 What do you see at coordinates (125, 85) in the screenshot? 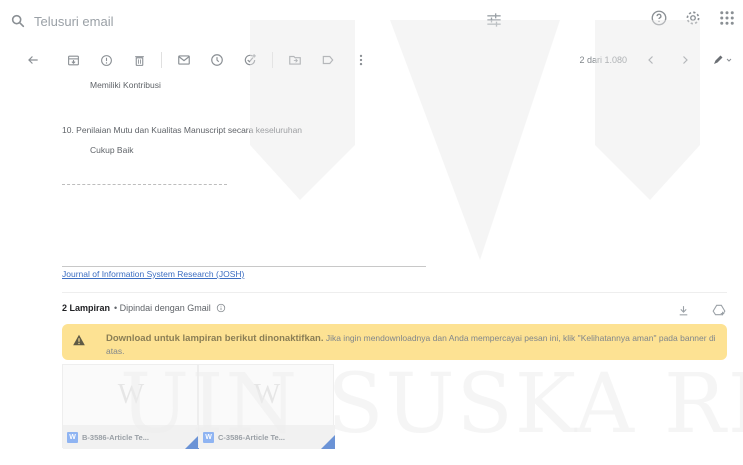
I see `body-line-contribution: Memiliki Kontribusi` at bounding box center [125, 85].